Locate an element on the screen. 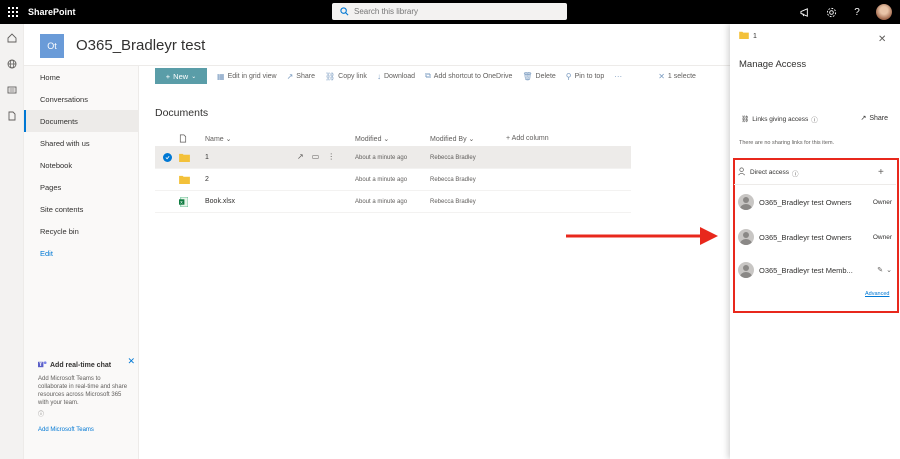  copy-link-button: ⛓ Copy link is located at coordinates (346, 76).